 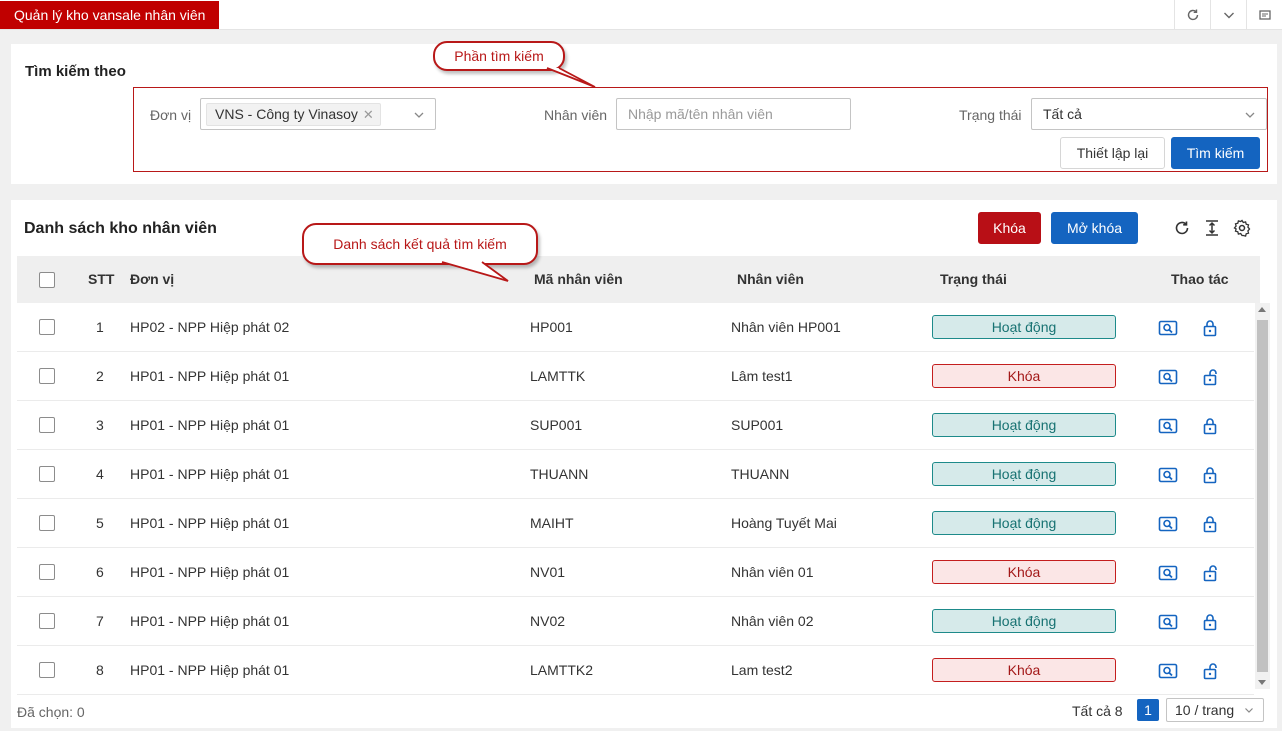 I want to click on reset-button: Thiết lập lại, so click(x=1112, y=153).